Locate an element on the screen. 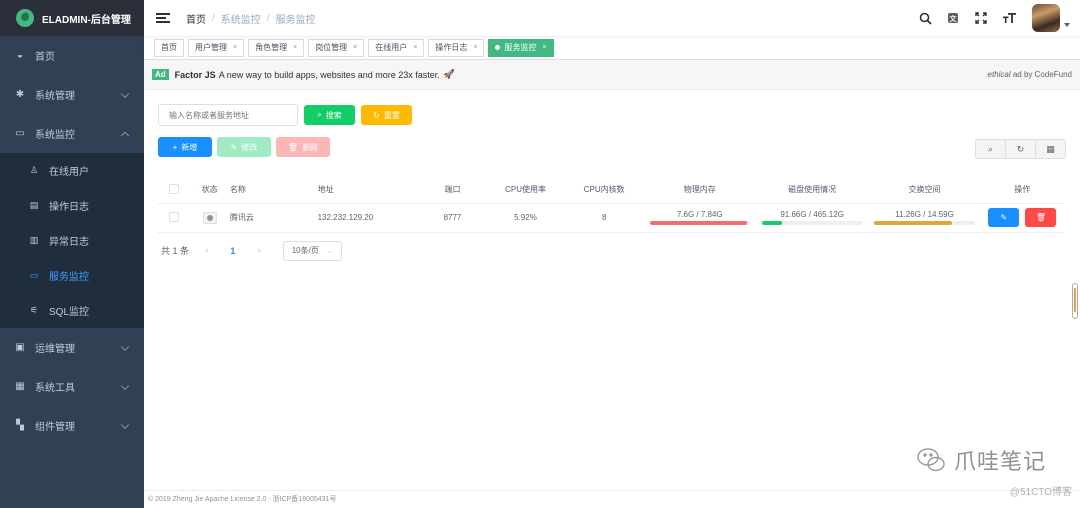  font-size-icon is located at coordinates (1009, 18).